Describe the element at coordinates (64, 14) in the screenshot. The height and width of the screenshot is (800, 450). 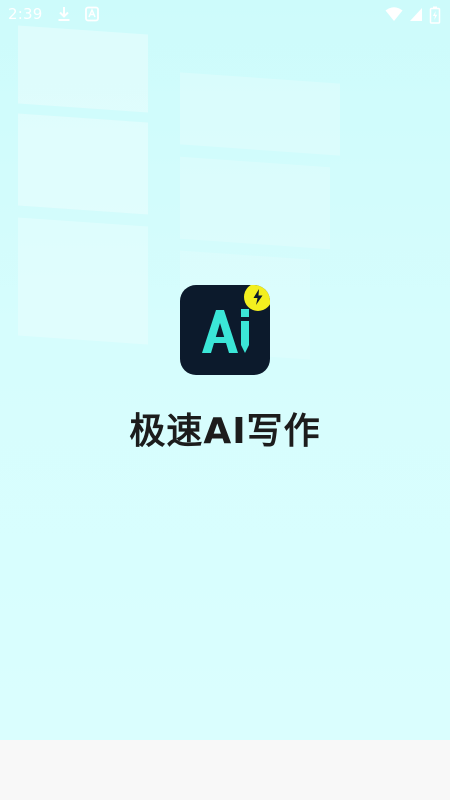
I see `download-icon` at that location.